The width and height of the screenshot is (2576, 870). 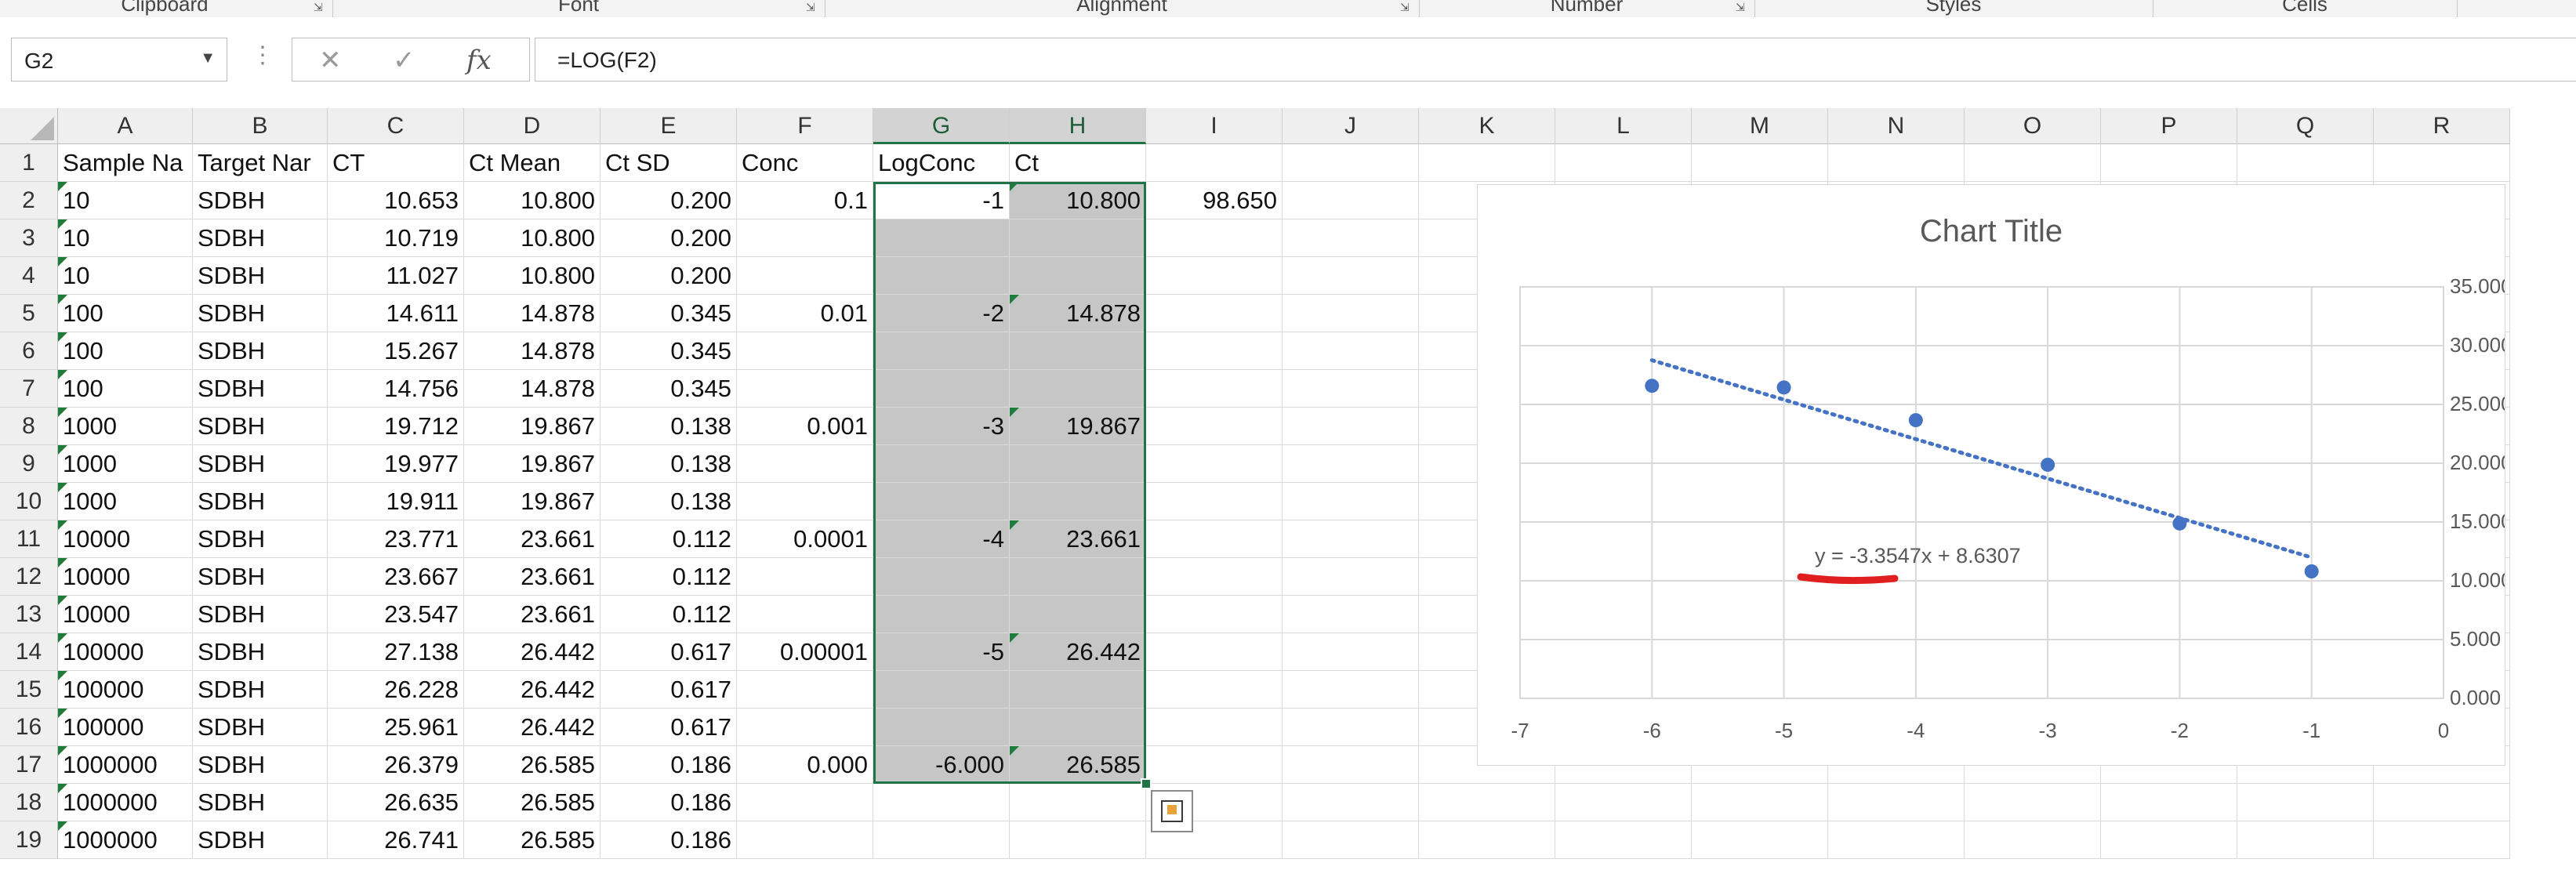 What do you see at coordinates (2442, 802) in the screenshot?
I see `cell-r18` at bounding box center [2442, 802].